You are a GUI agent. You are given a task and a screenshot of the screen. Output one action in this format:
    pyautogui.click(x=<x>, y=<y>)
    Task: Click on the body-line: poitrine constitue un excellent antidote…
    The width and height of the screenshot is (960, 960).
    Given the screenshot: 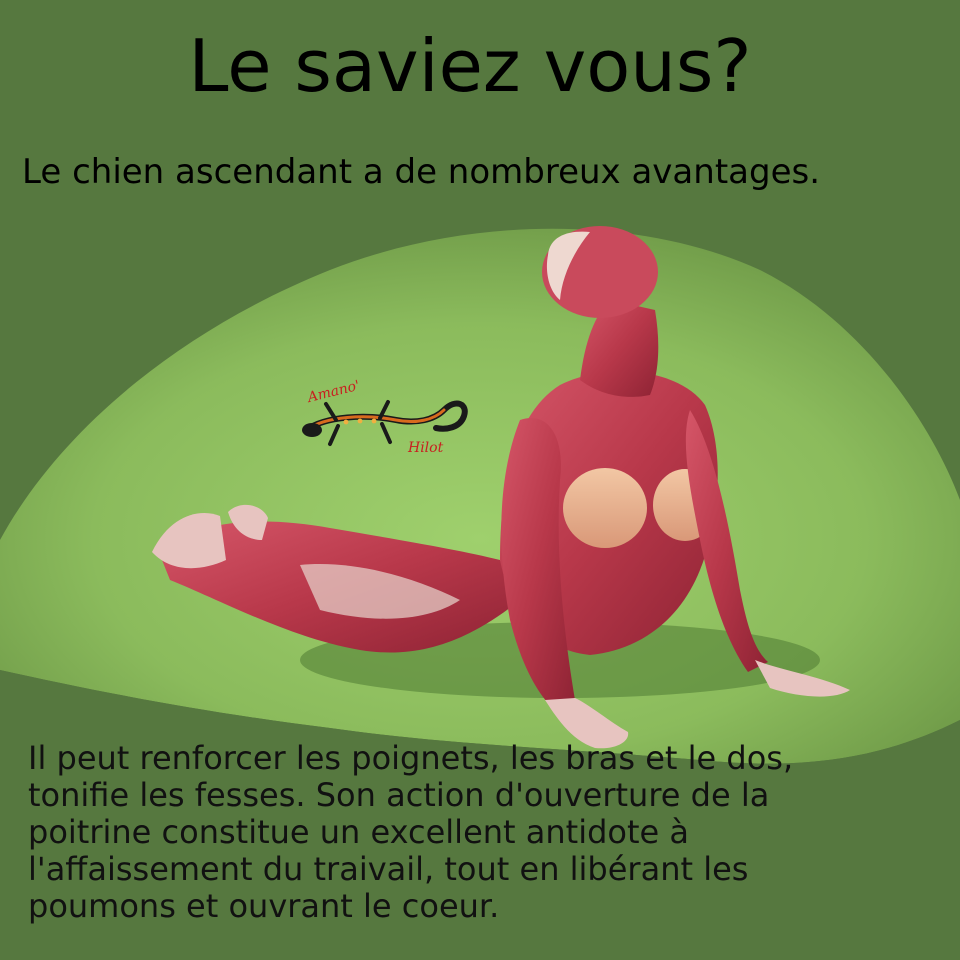 What is the action you would take?
    pyautogui.click(x=358, y=832)
    